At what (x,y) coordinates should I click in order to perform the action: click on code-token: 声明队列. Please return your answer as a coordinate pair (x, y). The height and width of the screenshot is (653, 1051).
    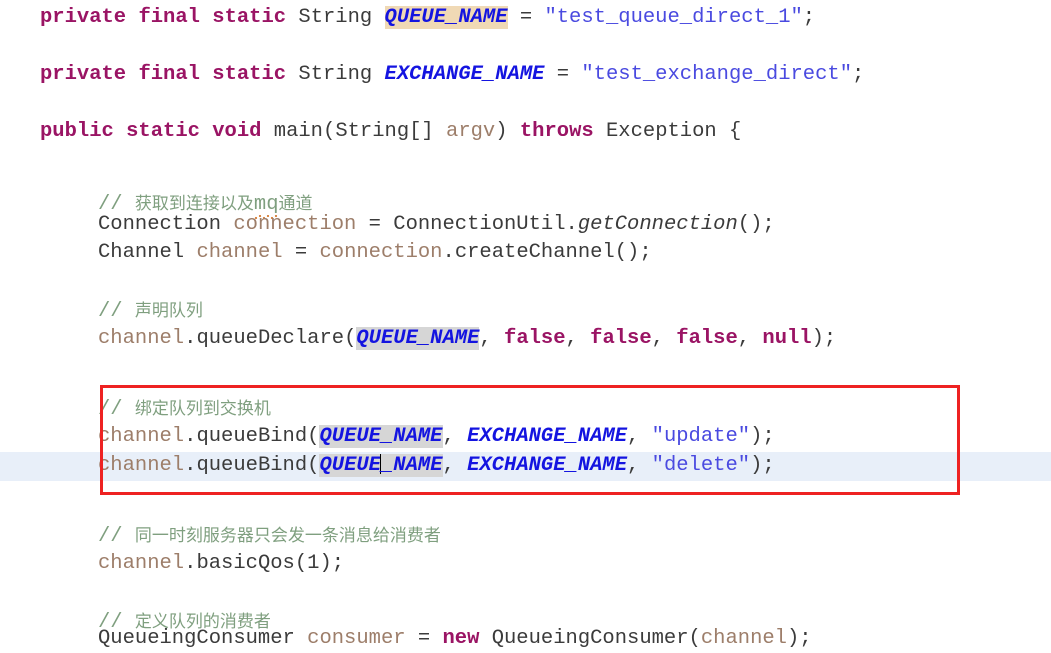
    Looking at the image, I should click on (168, 311).